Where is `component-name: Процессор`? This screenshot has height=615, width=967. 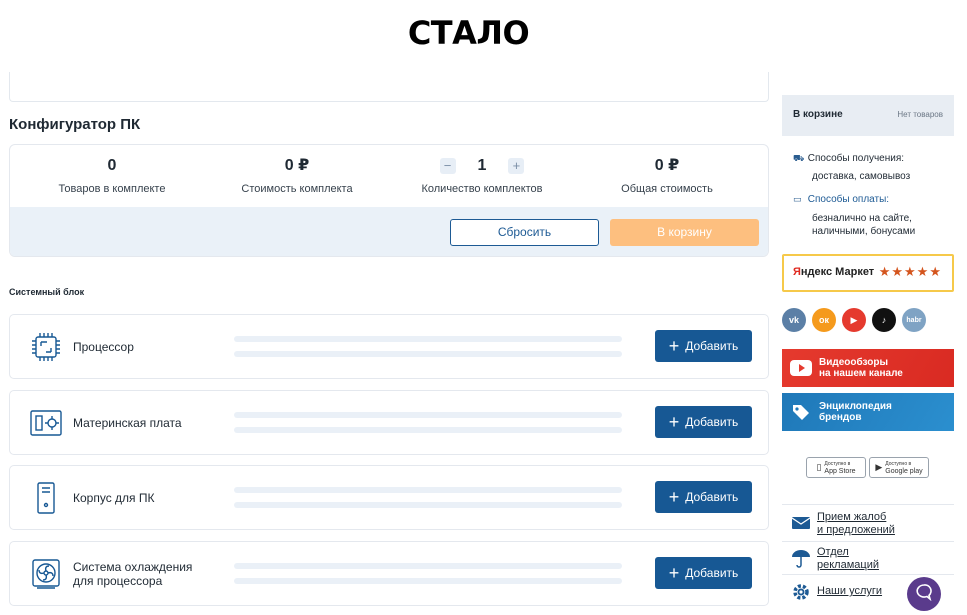 component-name: Процессор is located at coordinates (103, 346).